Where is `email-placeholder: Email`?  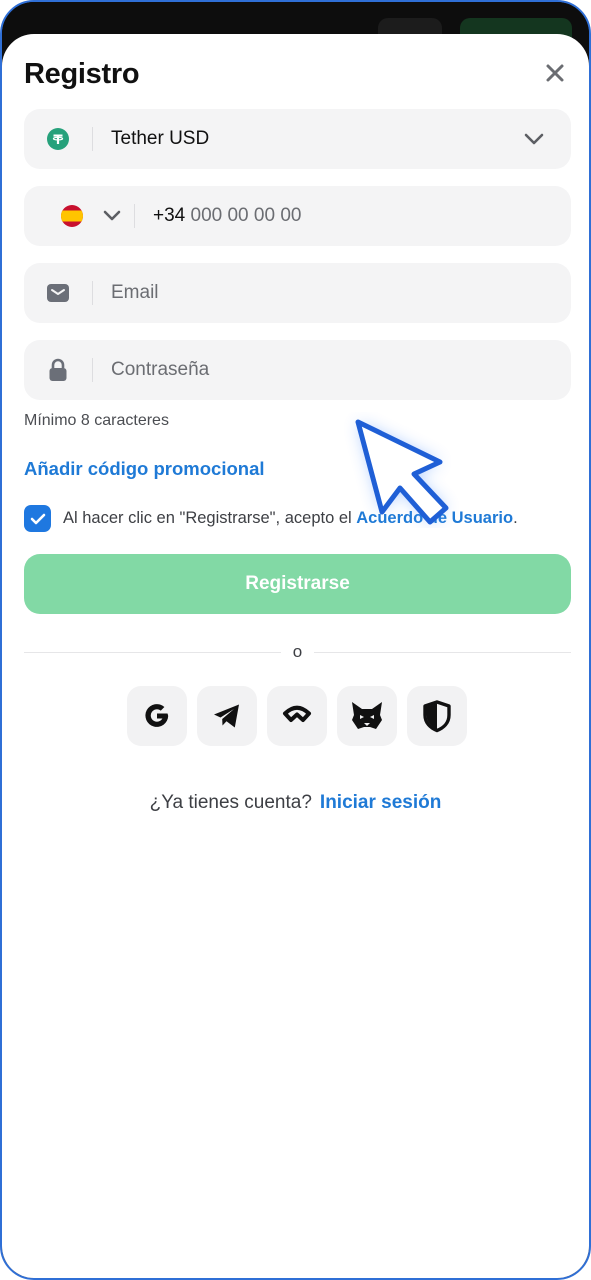
email-placeholder: Email is located at coordinates (135, 292).